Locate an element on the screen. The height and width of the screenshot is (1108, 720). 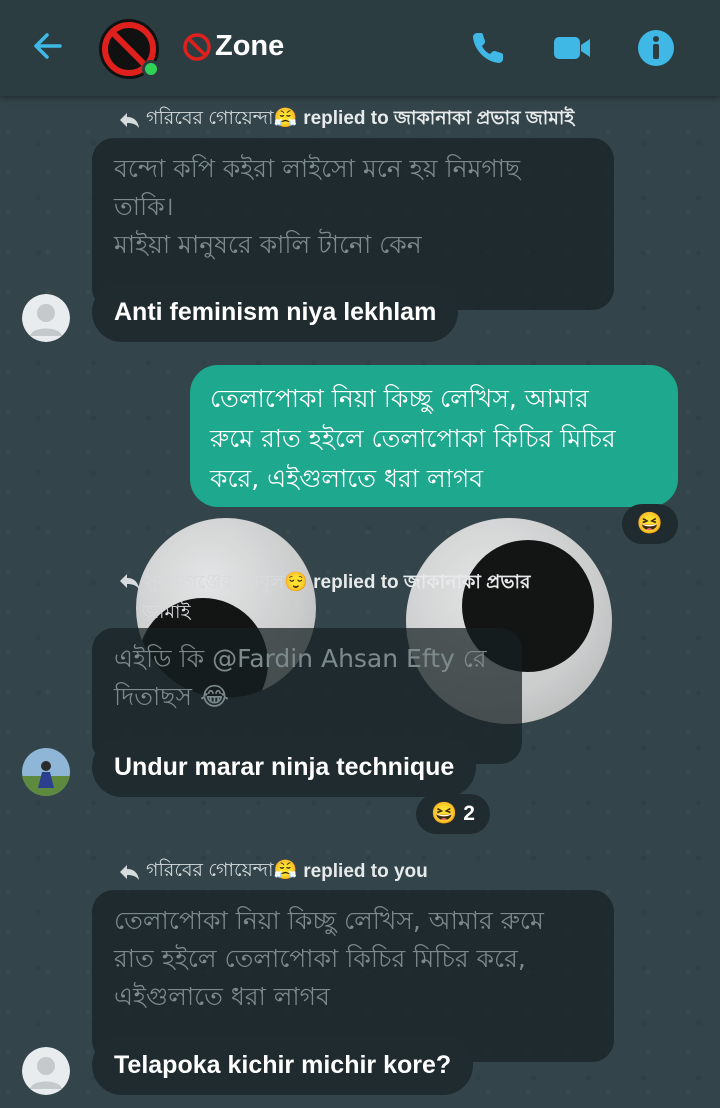
message-line: রুমে রাত হইলে তেলাপোকা কিচির মিচির is located at coordinates (413, 438).